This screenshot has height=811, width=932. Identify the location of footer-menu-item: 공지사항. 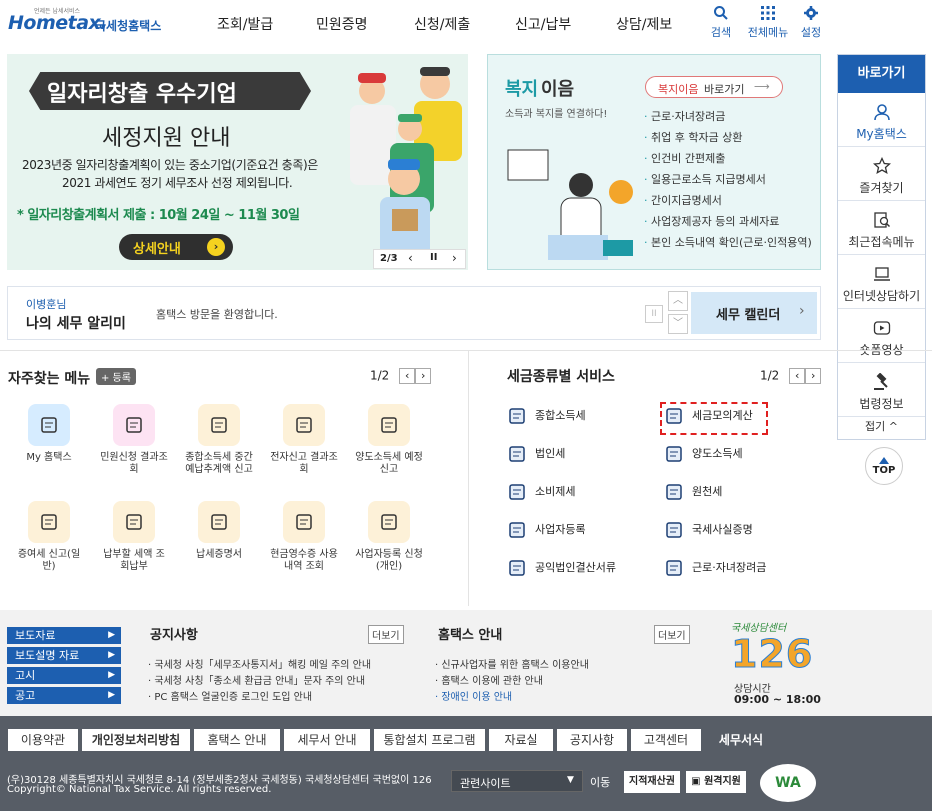
(592, 740).